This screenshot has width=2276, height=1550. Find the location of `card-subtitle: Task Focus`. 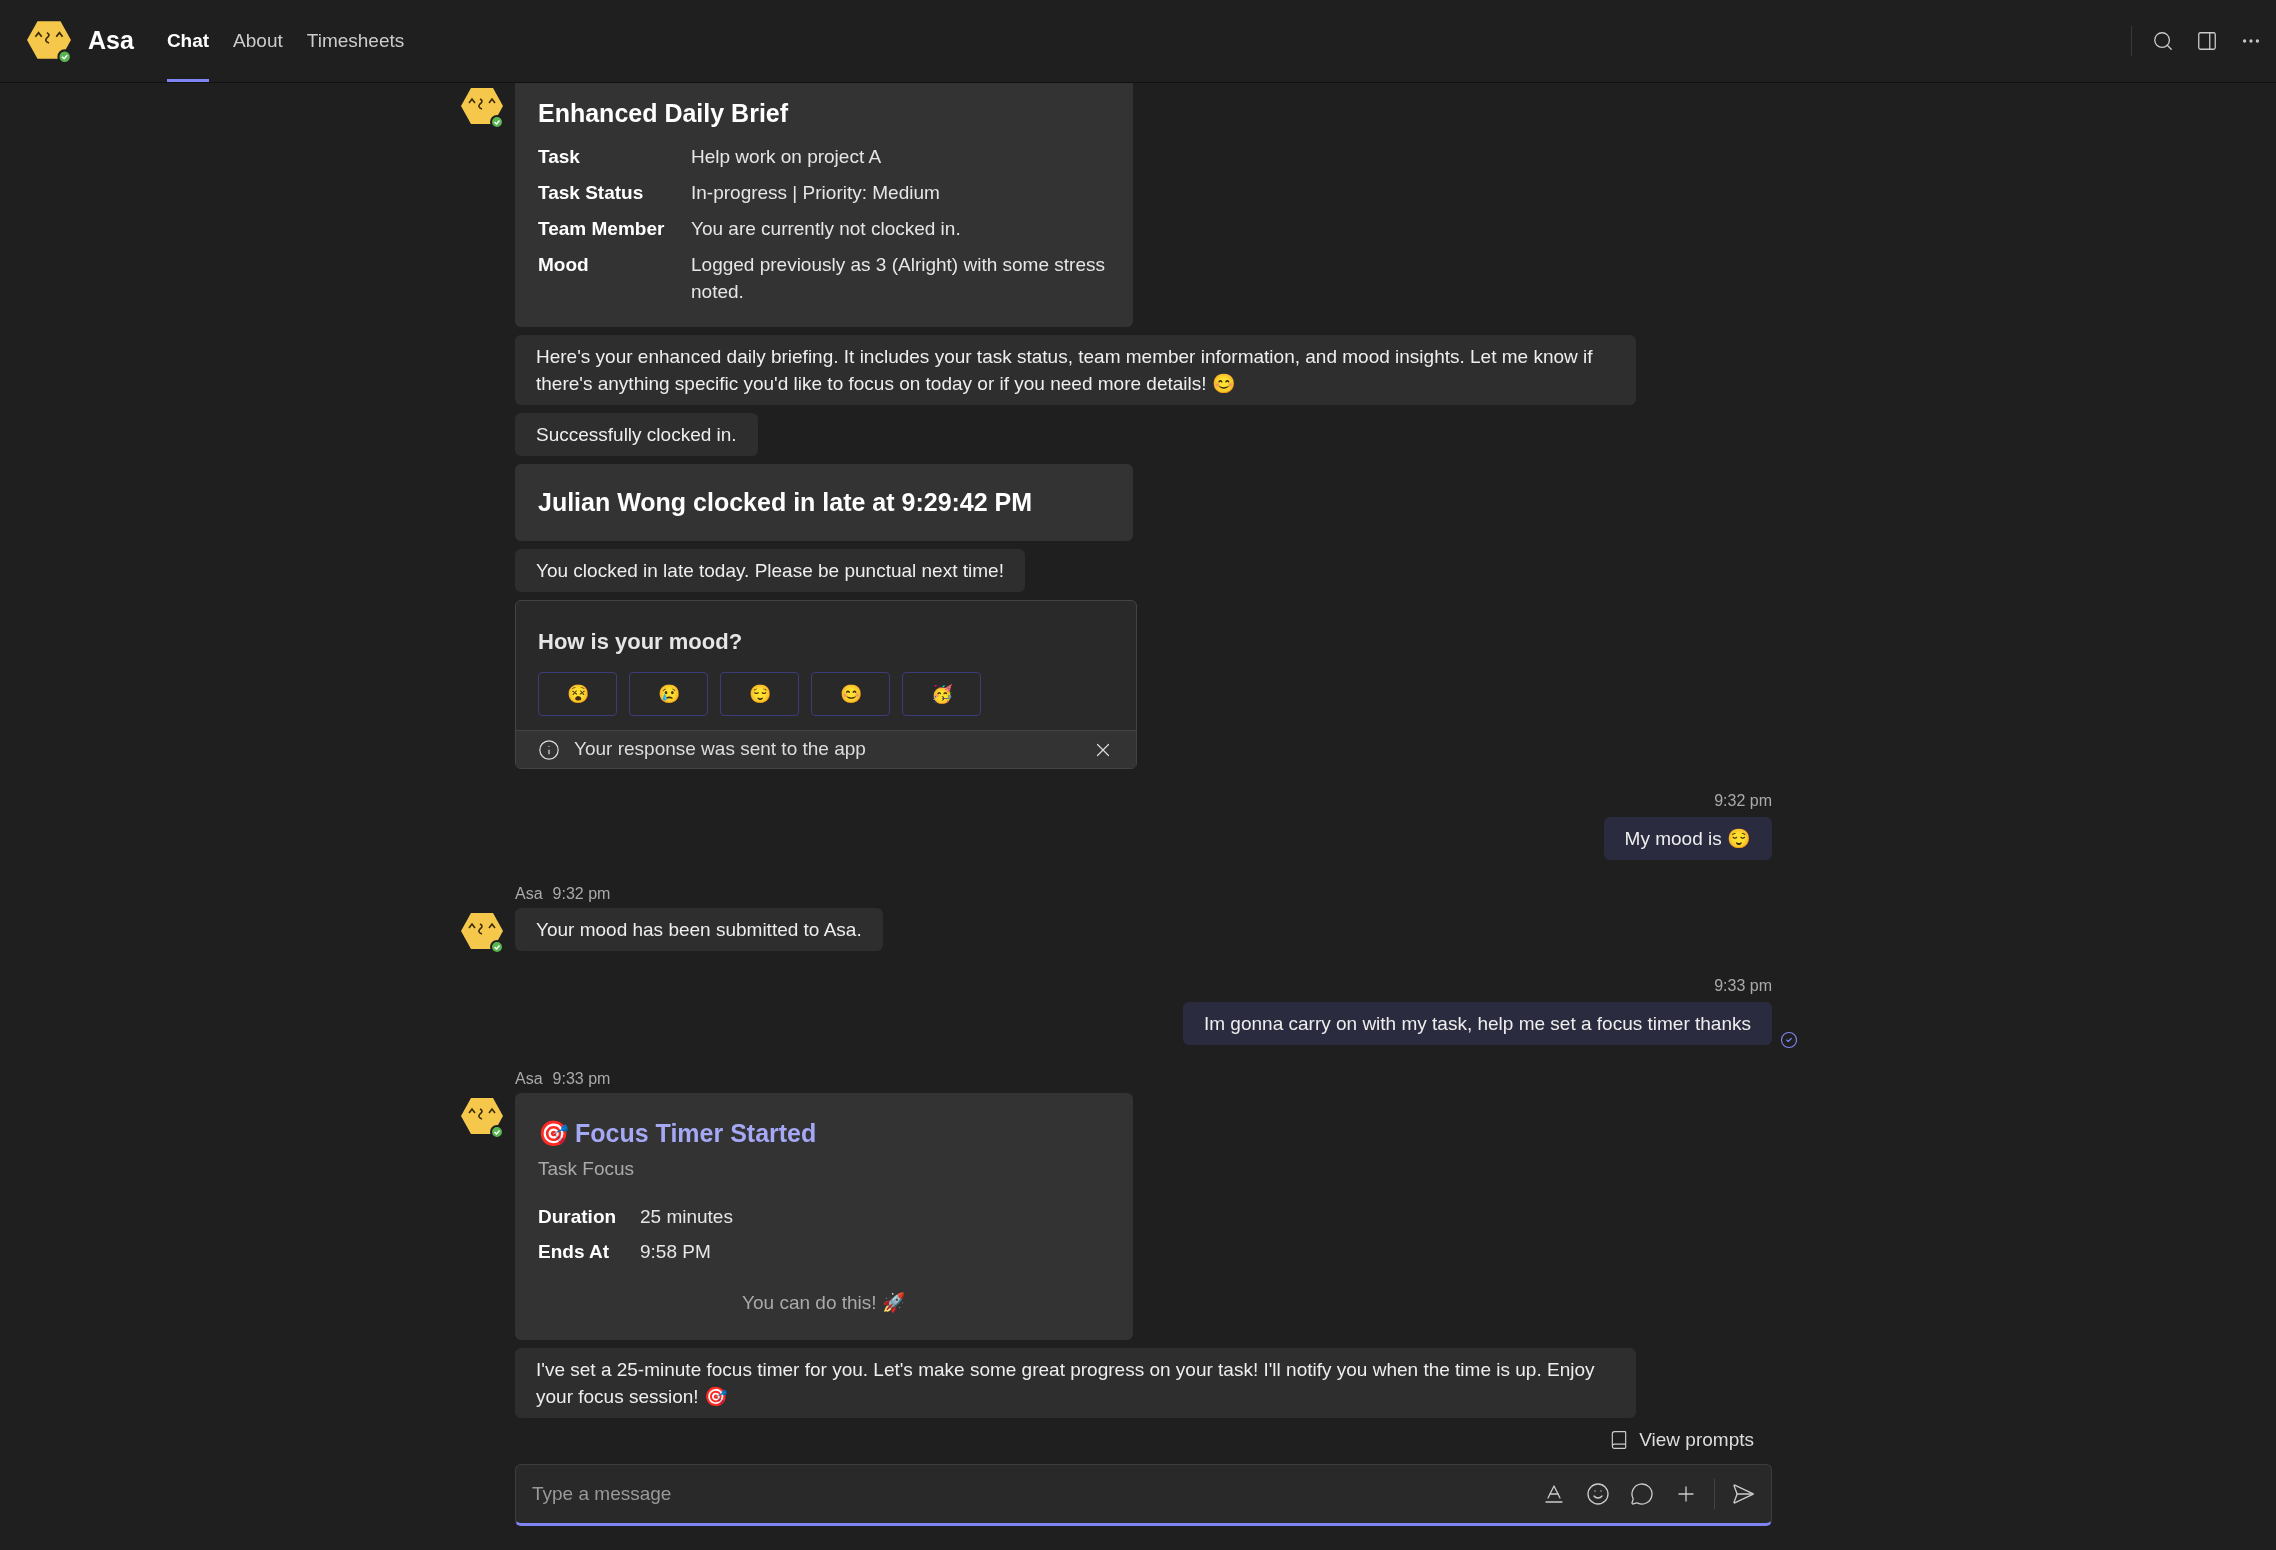

card-subtitle: Task Focus is located at coordinates (587, 1168).